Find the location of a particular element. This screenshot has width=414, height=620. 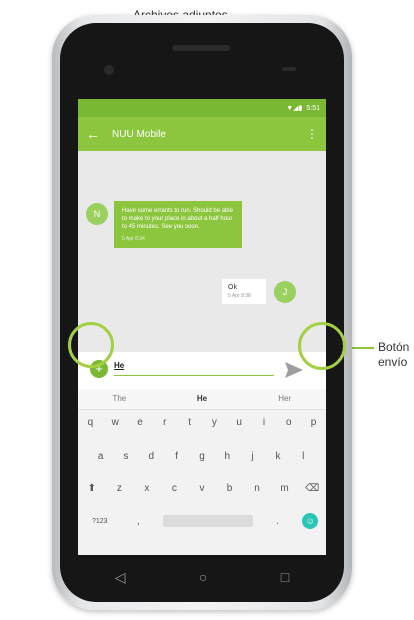

key: t is located at coordinates (190, 422).